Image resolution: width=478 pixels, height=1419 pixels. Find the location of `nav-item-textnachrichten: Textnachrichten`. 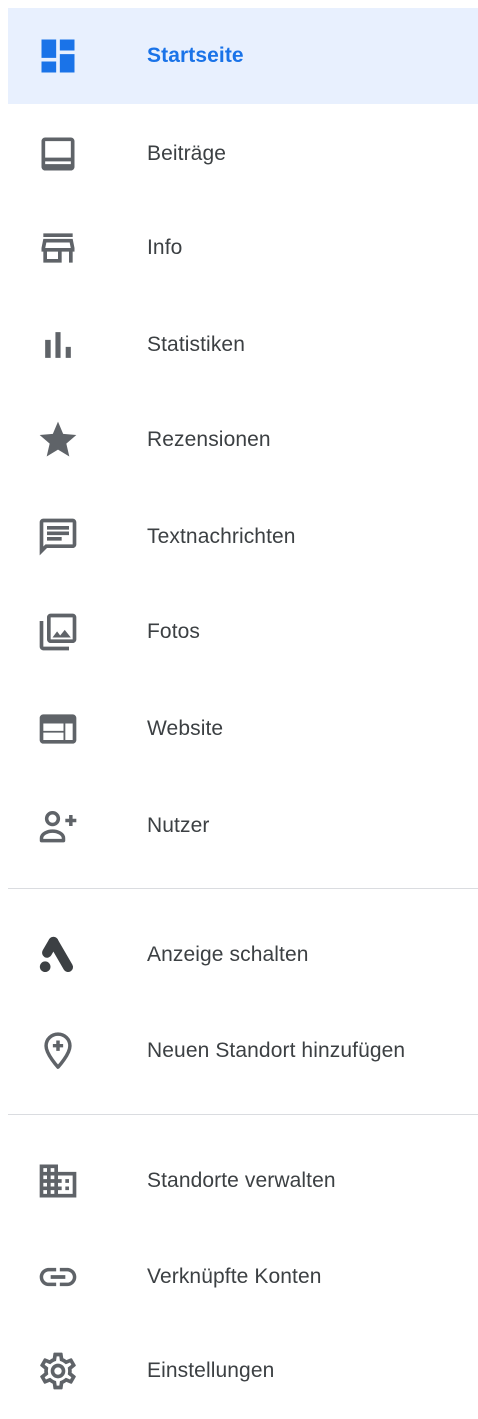

nav-item-textnachrichten: Textnachrichten is located at coordinates (243, 537).